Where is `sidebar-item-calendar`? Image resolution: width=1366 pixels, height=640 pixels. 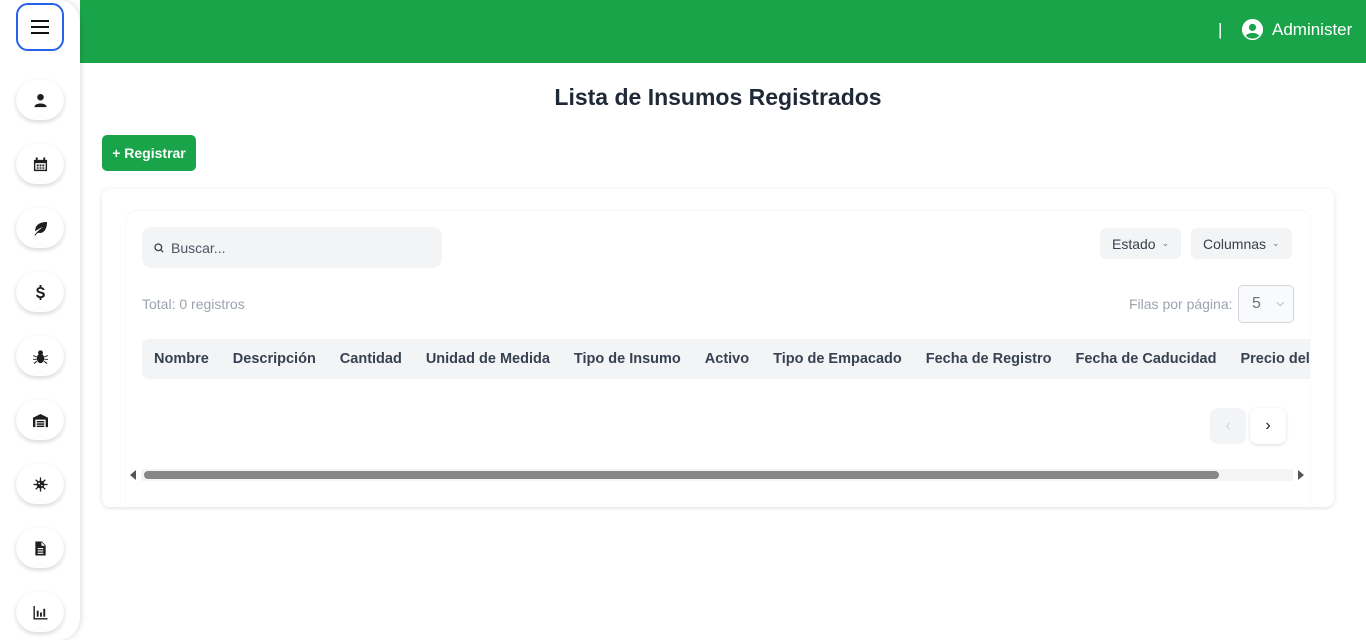 sidebar-item-calendar is located at coordinates (40, 164).